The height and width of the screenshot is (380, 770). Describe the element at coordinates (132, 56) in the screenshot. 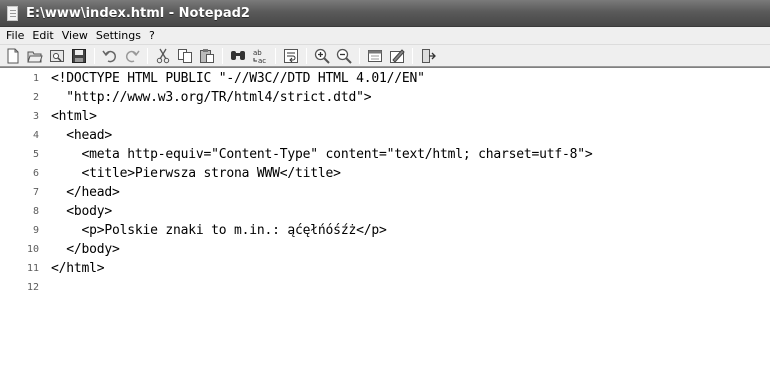

I see `redo-icon` at that location.